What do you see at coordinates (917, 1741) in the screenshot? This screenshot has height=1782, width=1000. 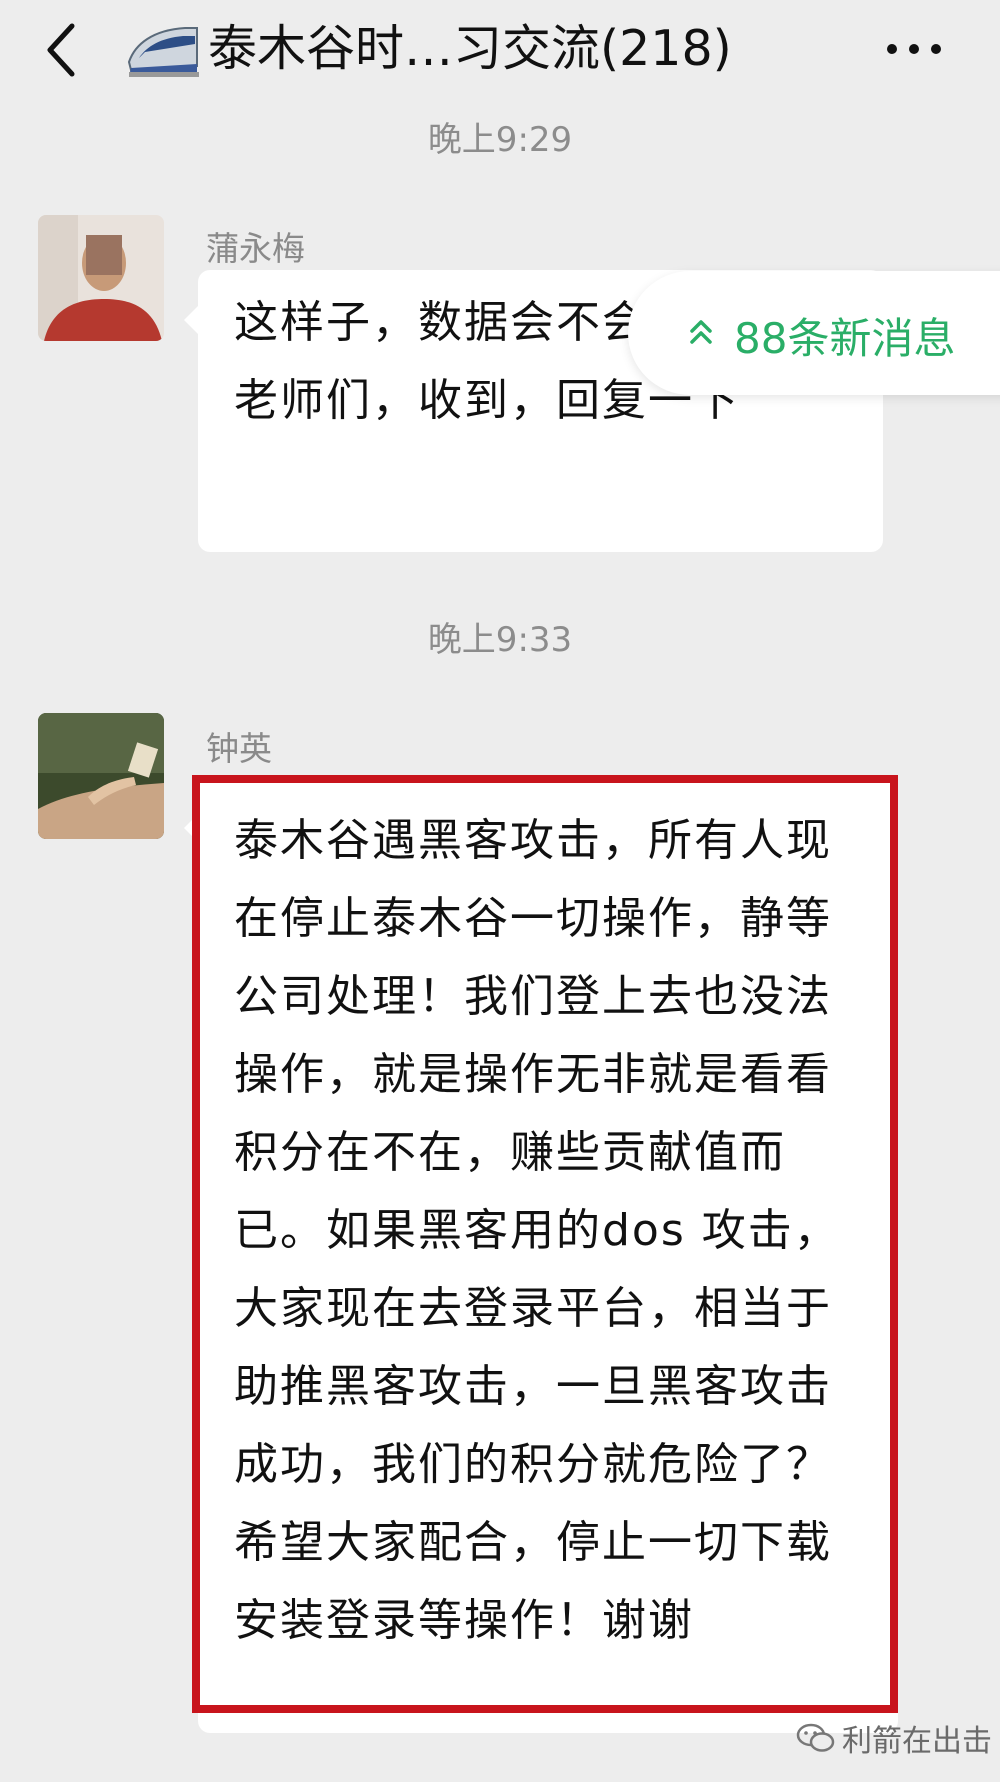 I see `watermark-text: 利箭在出击` at bounding box center [917, 1741].